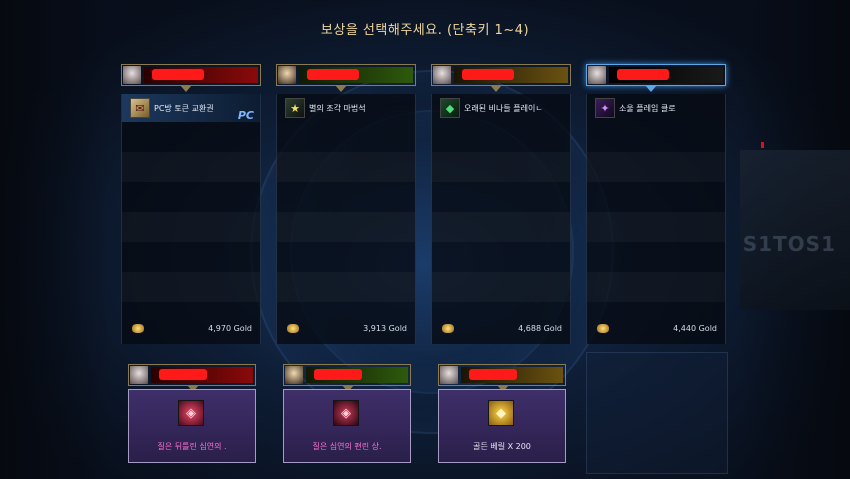  Describe the element at coordinates (425, 30) in the screenshot. I see `page-title: 보상을 선택해주세요. (단축키 1~4)` at that location.